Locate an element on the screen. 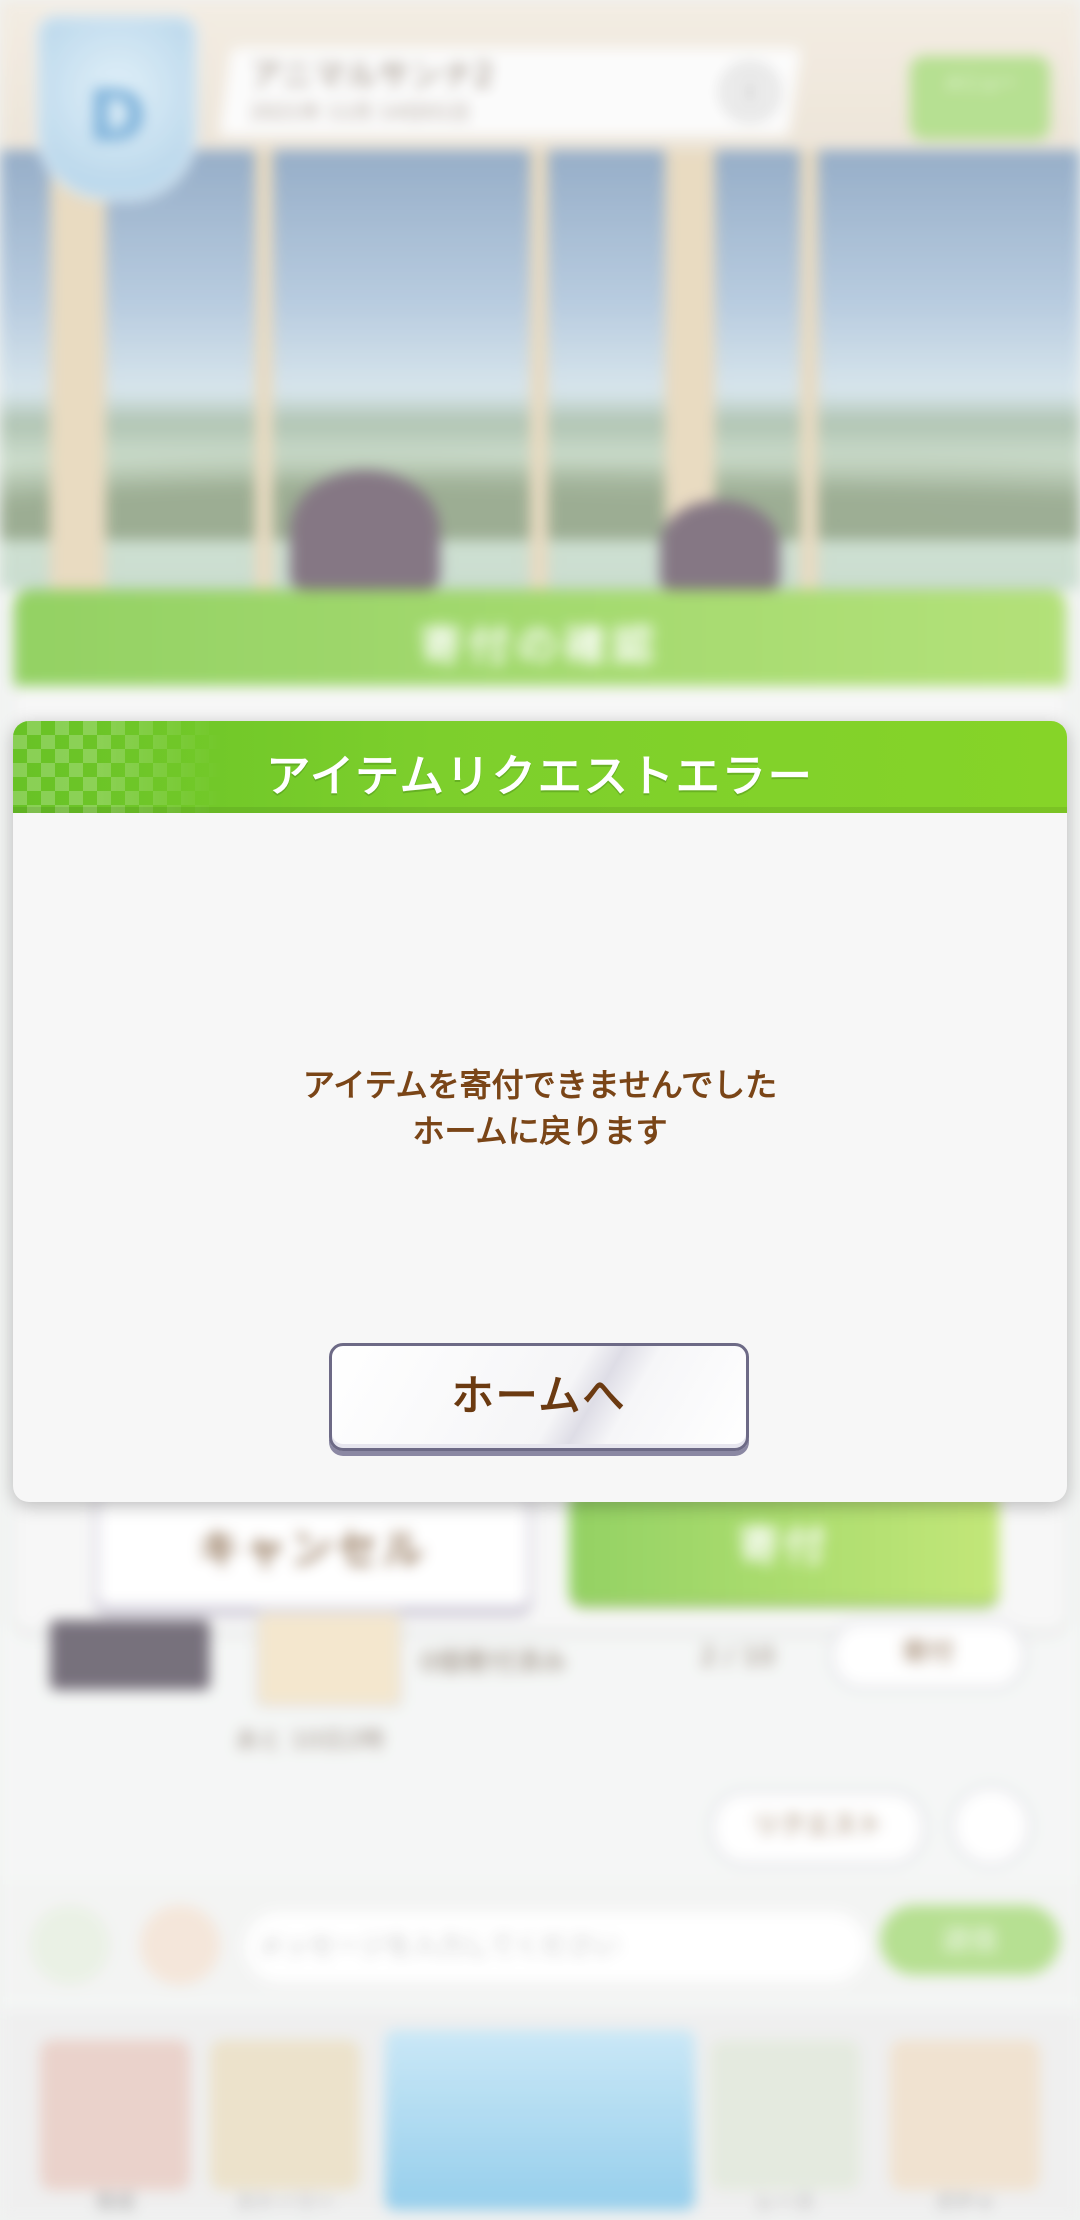 Image resolution: width=1080 pixels, height=2220 pixels. dialog-message: アイテムを寄付できませんでした ホームに戻ります is located at coordinates (540, 1108).